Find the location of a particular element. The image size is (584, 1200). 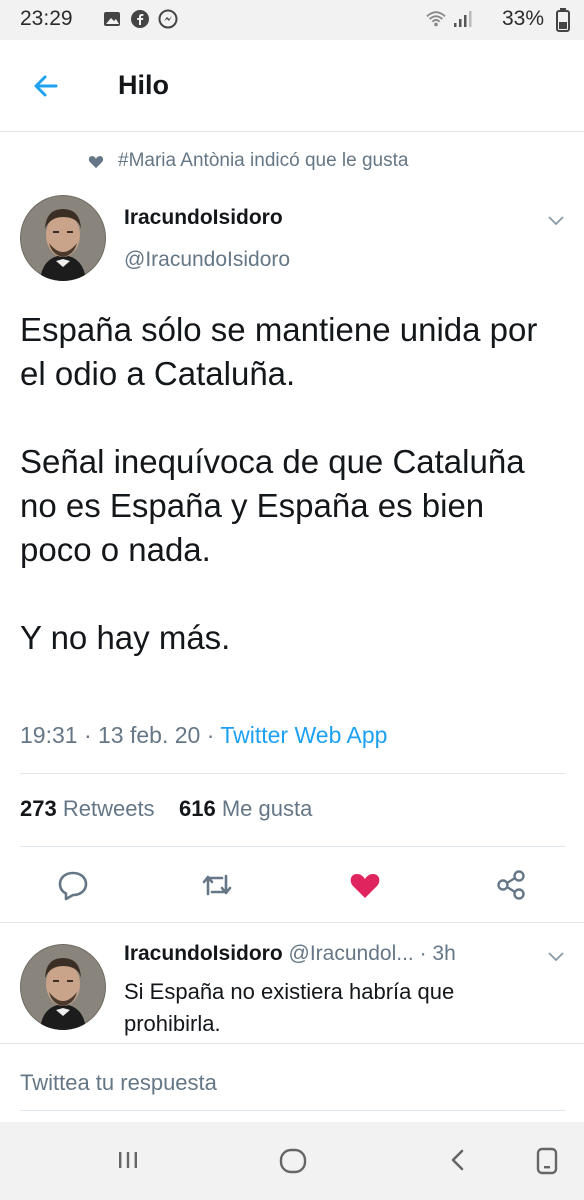

connectivity-icons is located at coordinates (449, 19).